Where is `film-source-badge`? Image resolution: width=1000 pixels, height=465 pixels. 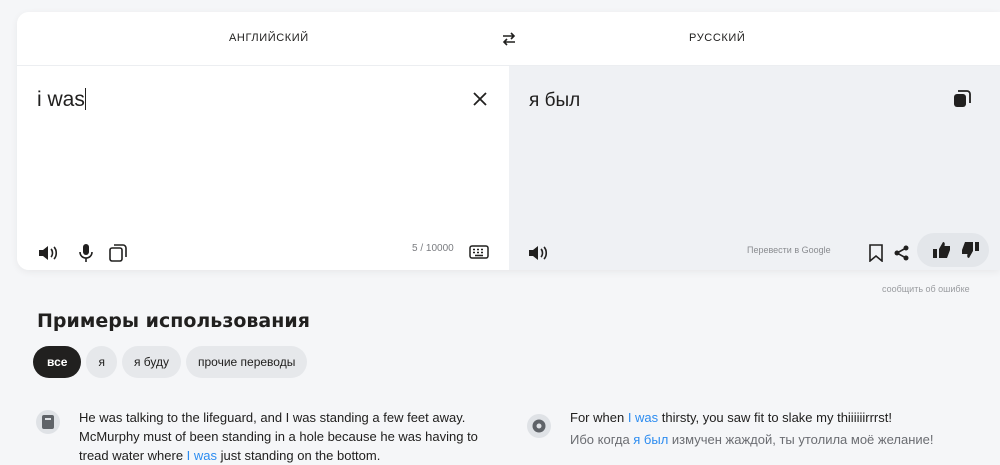 film-source-badge is located at coordinates (539, 426).